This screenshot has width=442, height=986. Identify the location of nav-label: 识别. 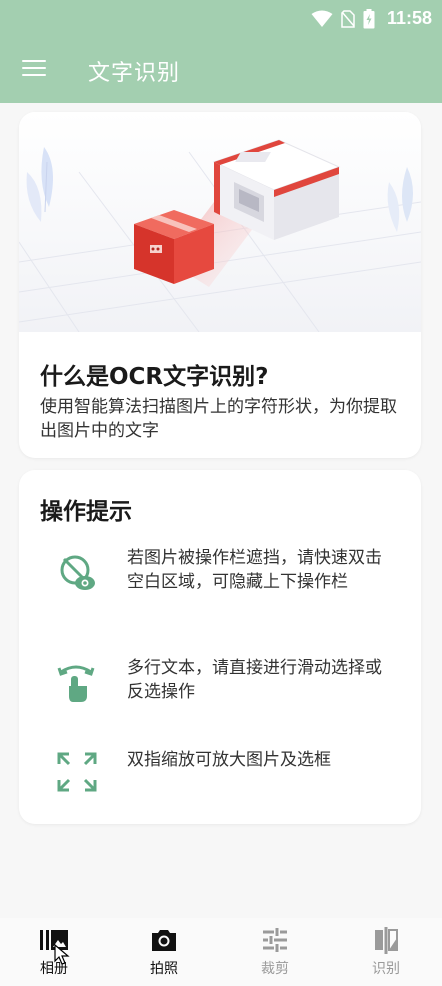
(386, 969).